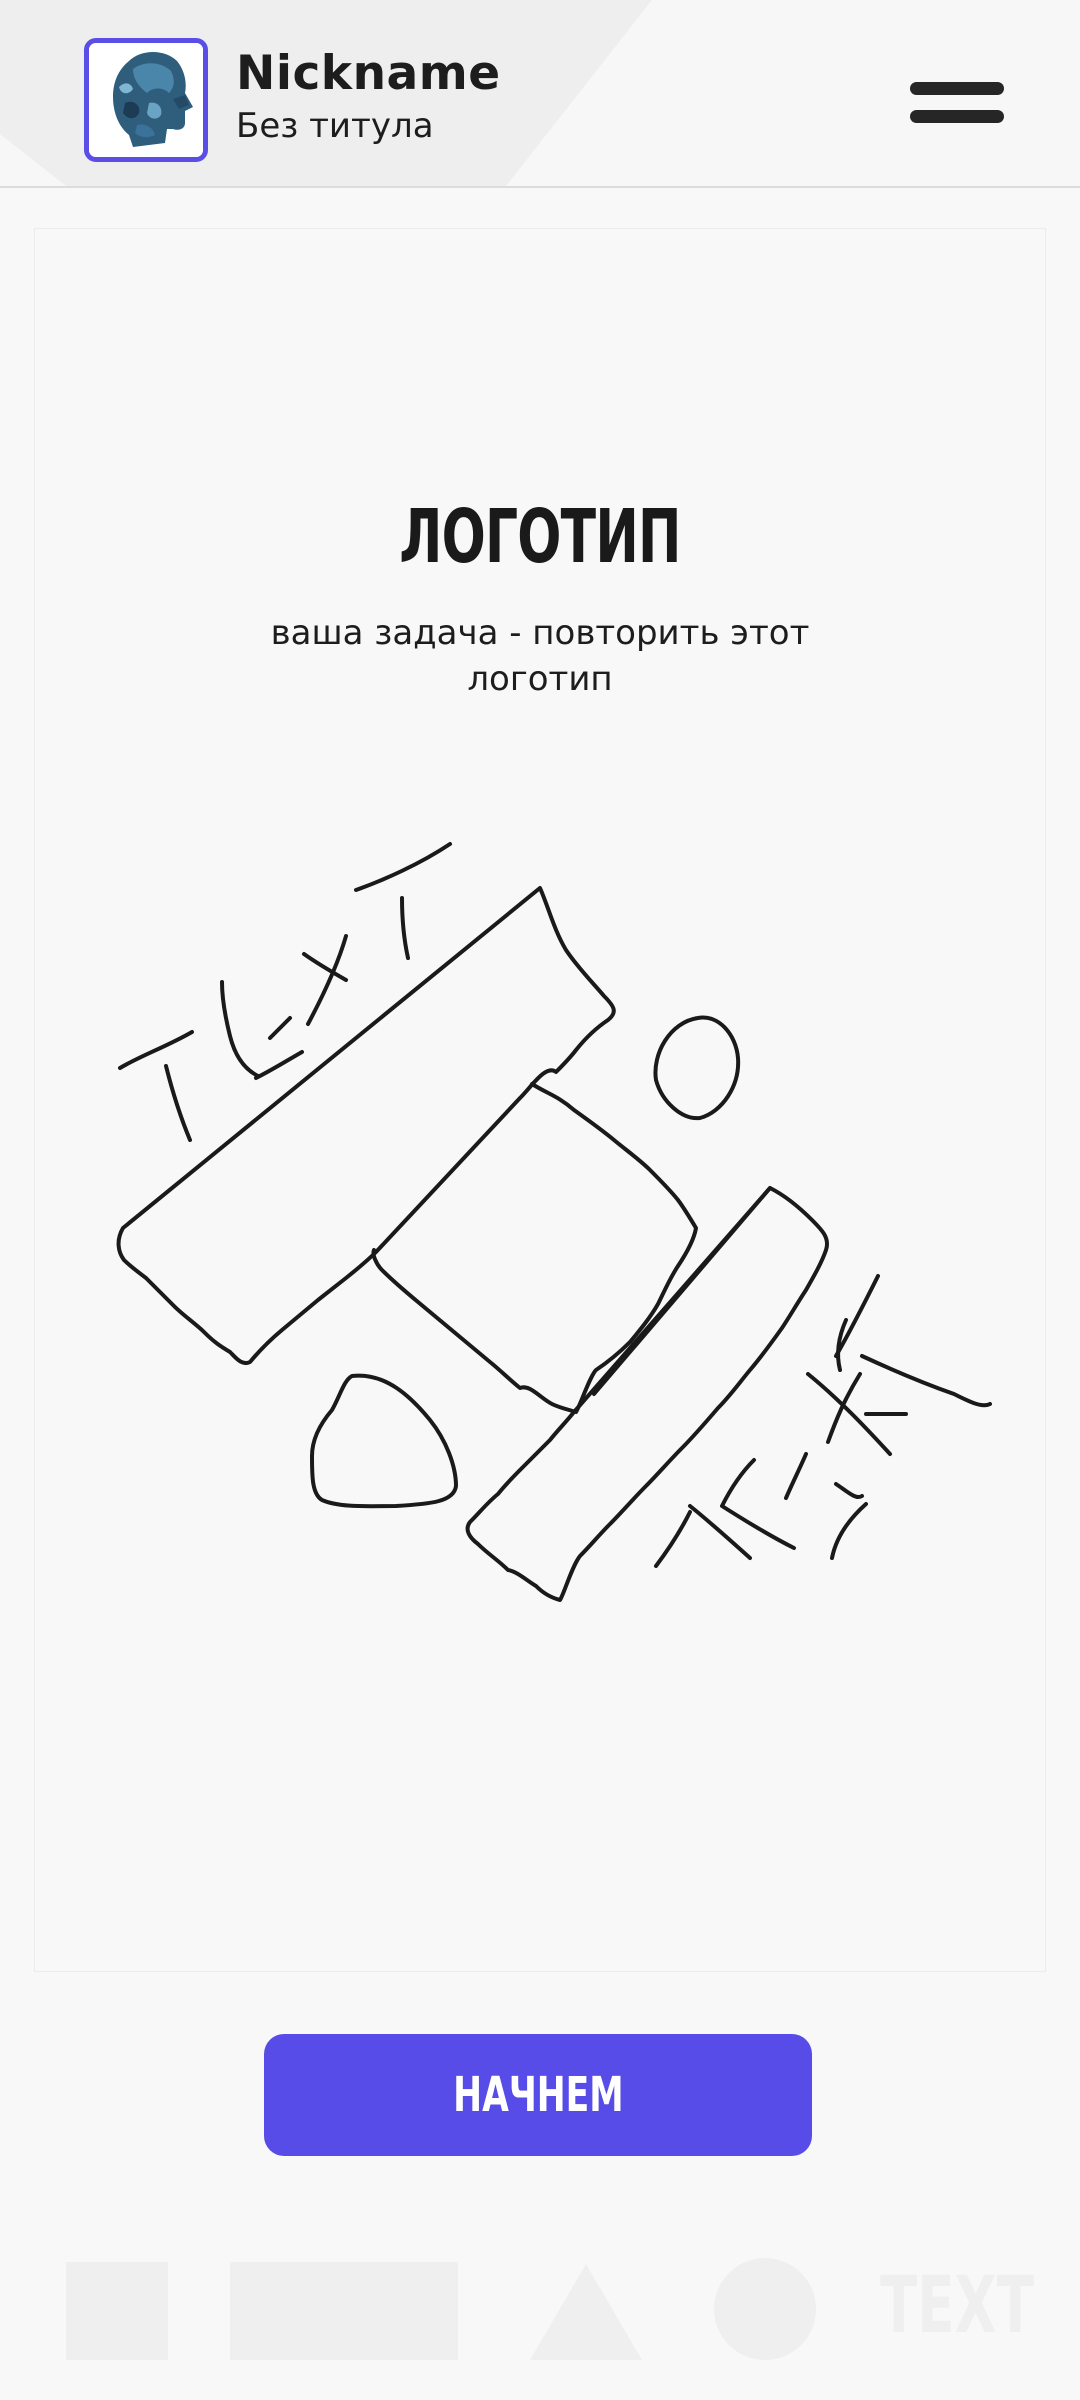 The height and width of the screenshot is (2400, 1080). I want to click on start-button-label: НАЧНЕМ, so click(538, 2095).